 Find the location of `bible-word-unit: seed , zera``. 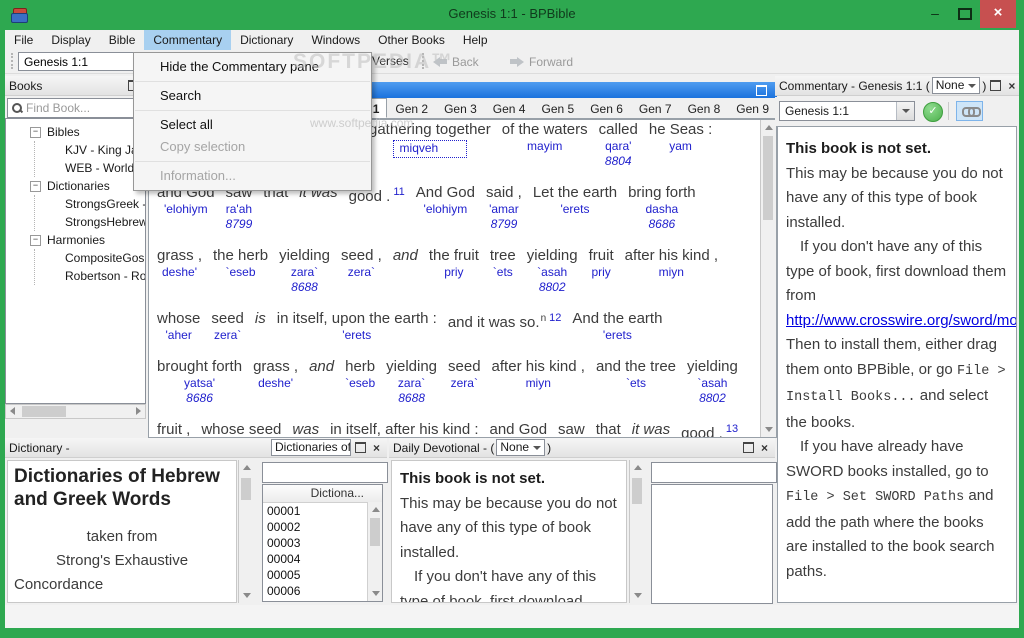

bible-word-unit: seed , zera` is located at coordinates (361, 263).